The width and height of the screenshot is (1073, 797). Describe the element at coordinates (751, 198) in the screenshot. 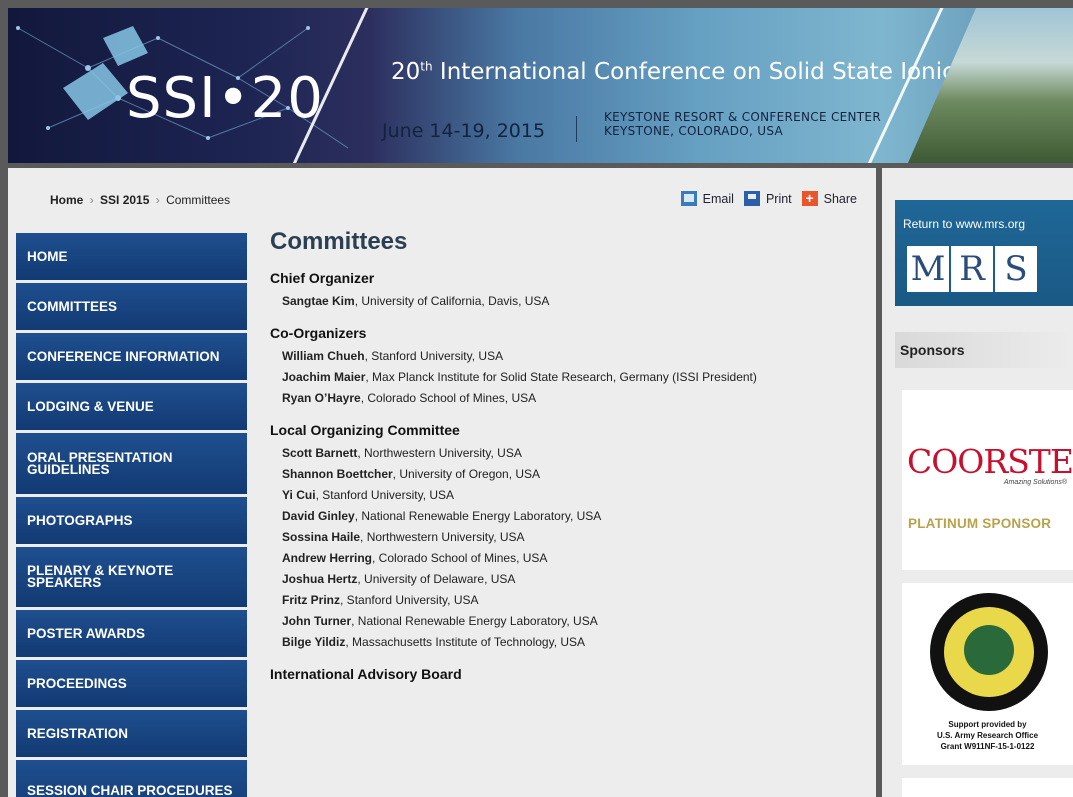

I see `print-icon` at that location.